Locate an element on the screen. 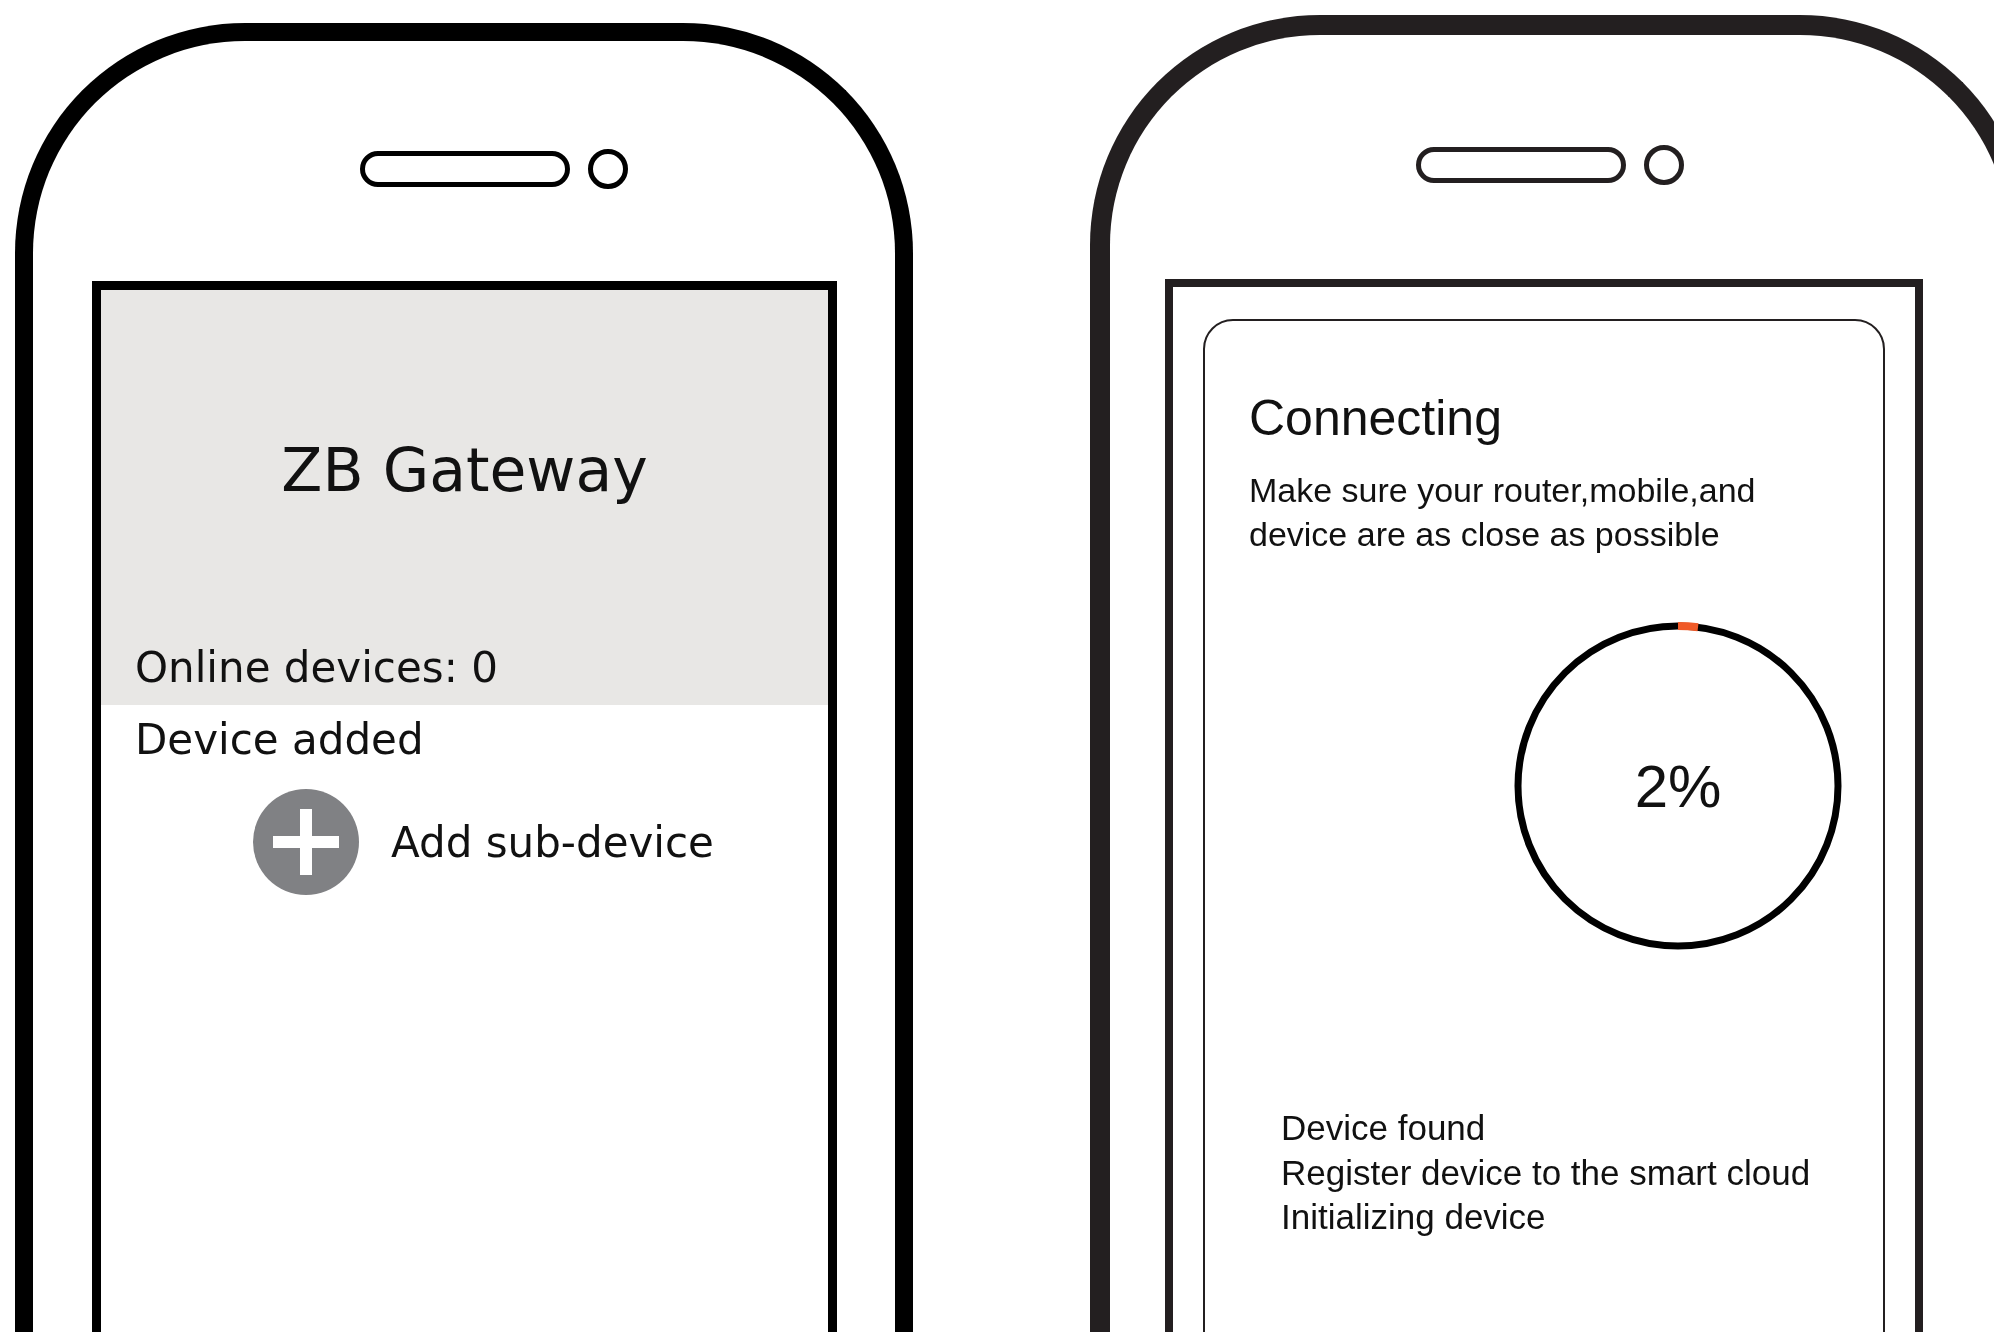 The height and width of the screenshot is (1332, 1994). add-icon is located at coordinates (306, 842).